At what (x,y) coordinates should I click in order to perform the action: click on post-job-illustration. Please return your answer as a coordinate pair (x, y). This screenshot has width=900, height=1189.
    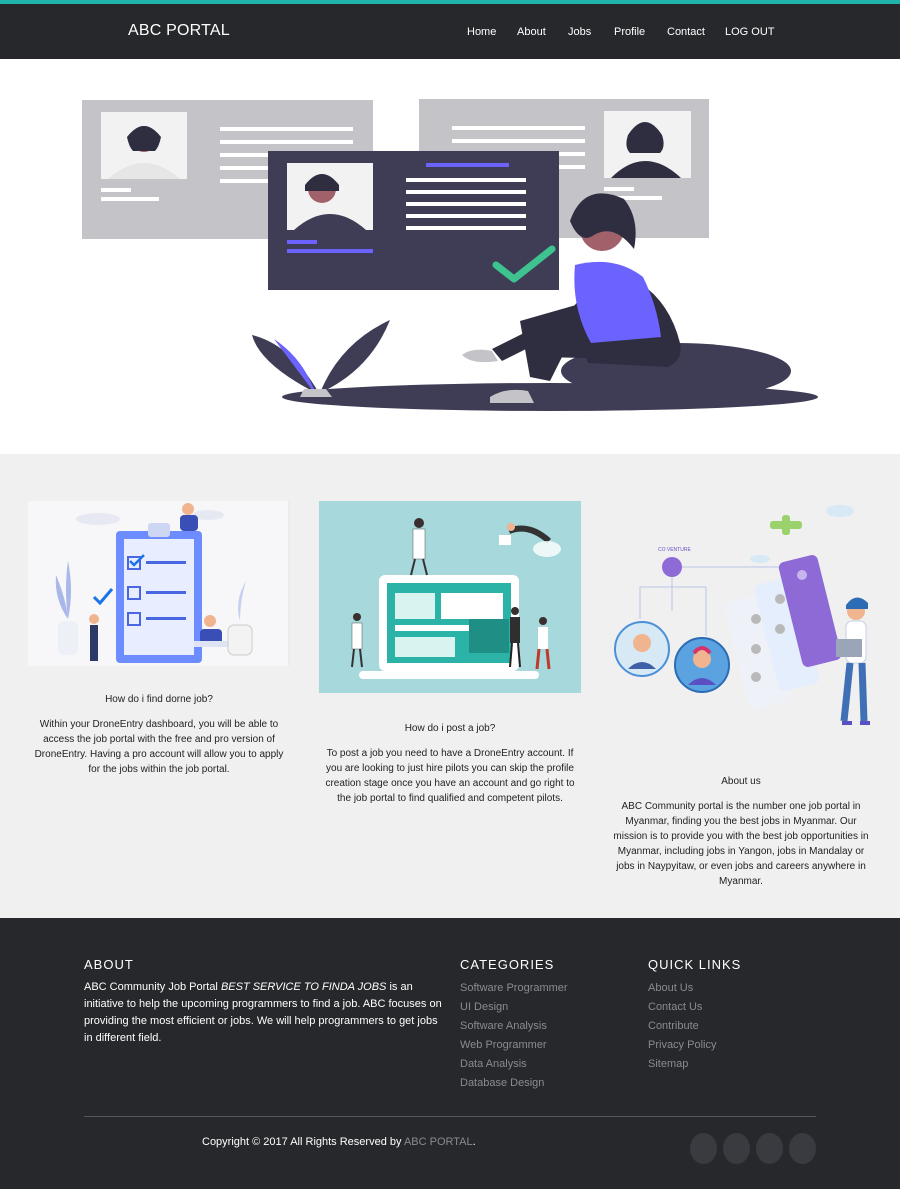
    Looking at the image, I should click on (450, 597).